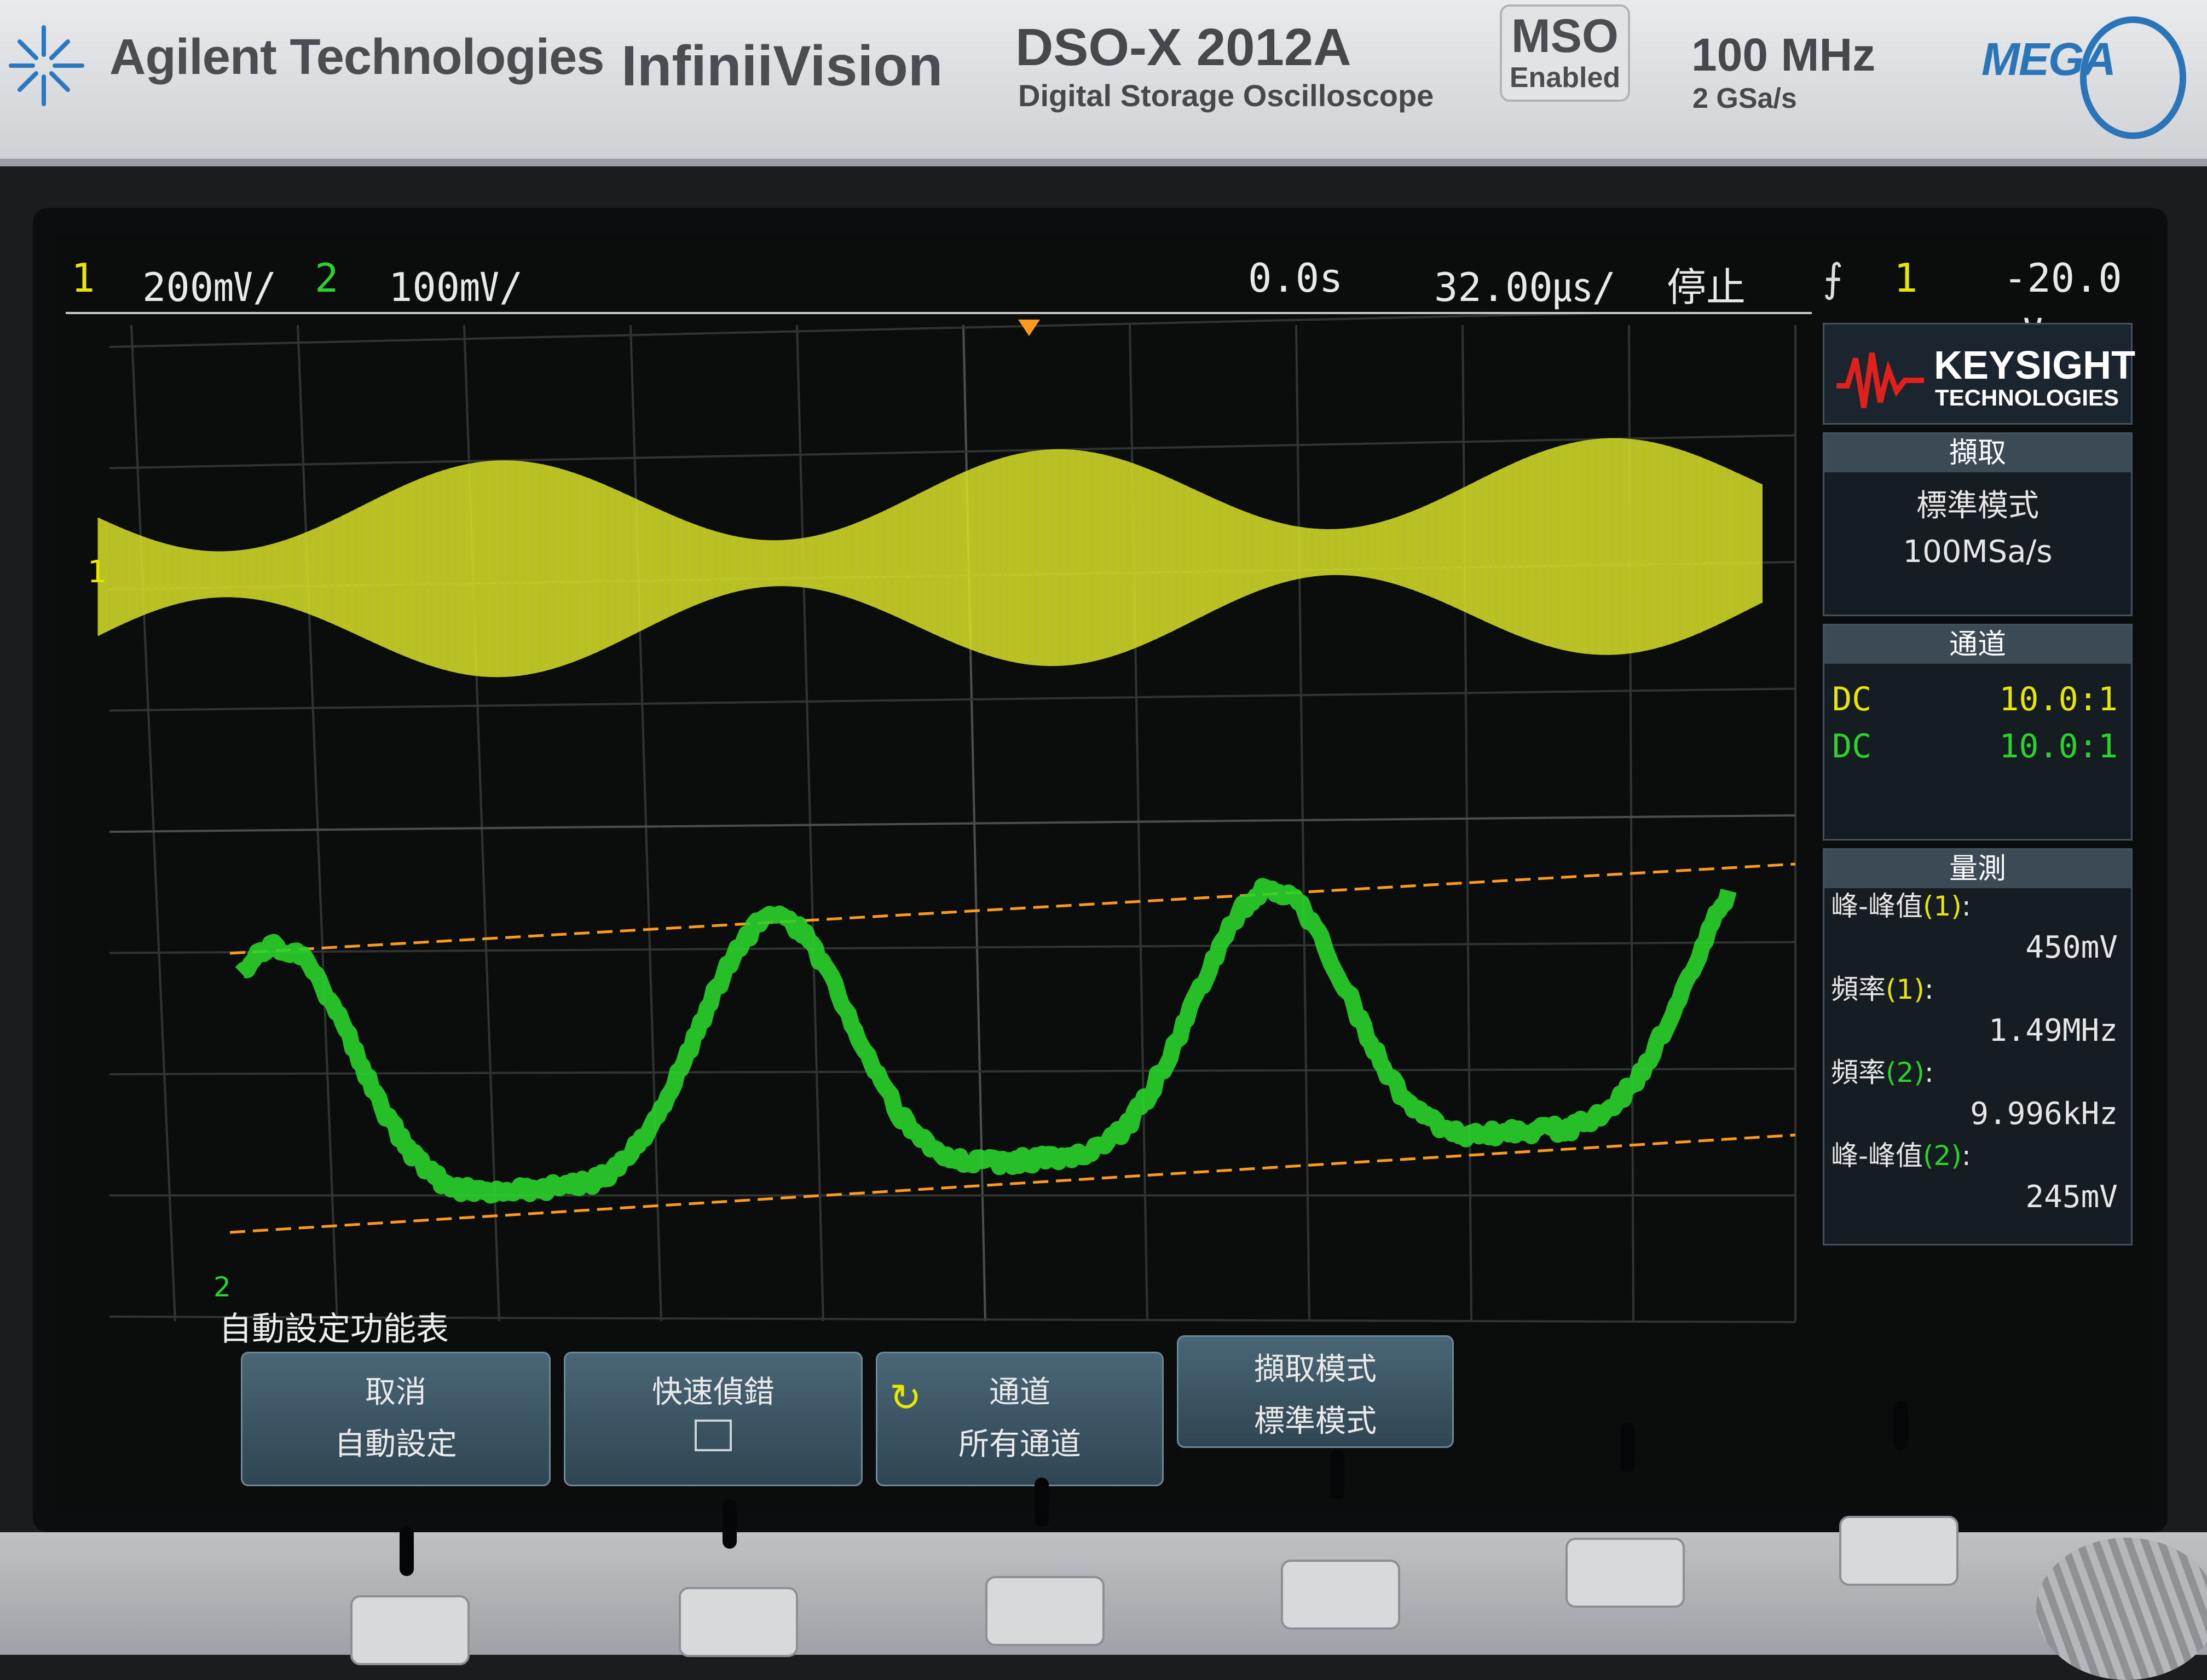 This screenshot has width=2207, height=1680. I want to click on mso-badge-title: MSO, so click(1565, 36).